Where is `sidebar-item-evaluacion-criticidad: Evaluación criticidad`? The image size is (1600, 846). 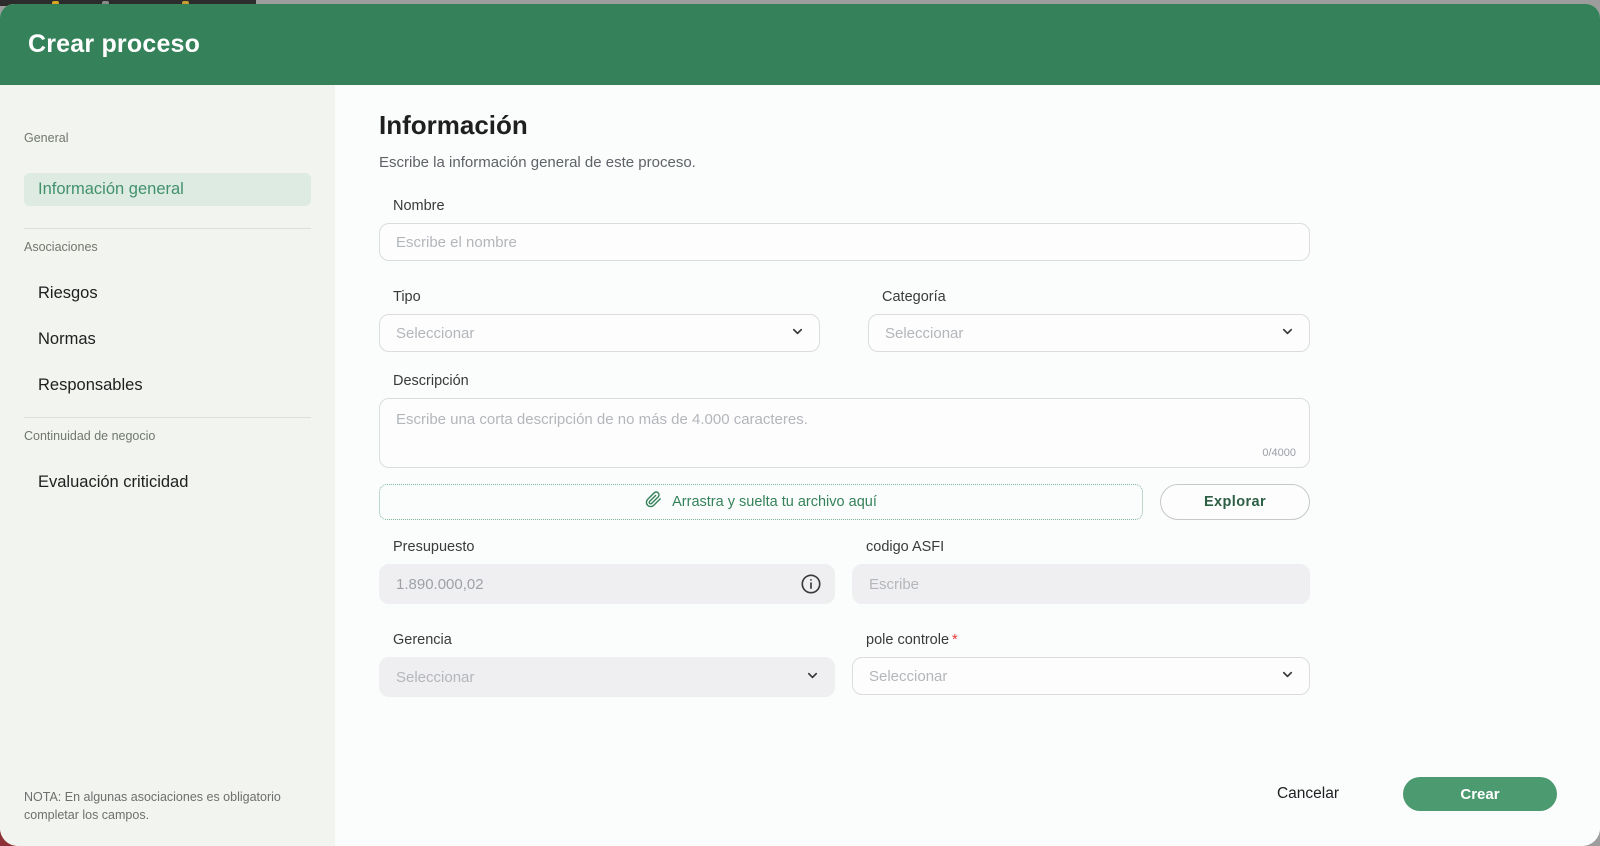 sidebar-item-evaluacion-criticidad: Evaluación criticidad is located at coordinates (174, 482).